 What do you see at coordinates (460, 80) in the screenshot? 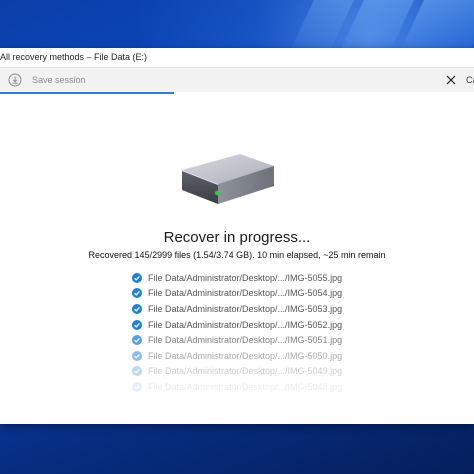
I see `cancel-button: Ca` at bounding box center [460, 80].